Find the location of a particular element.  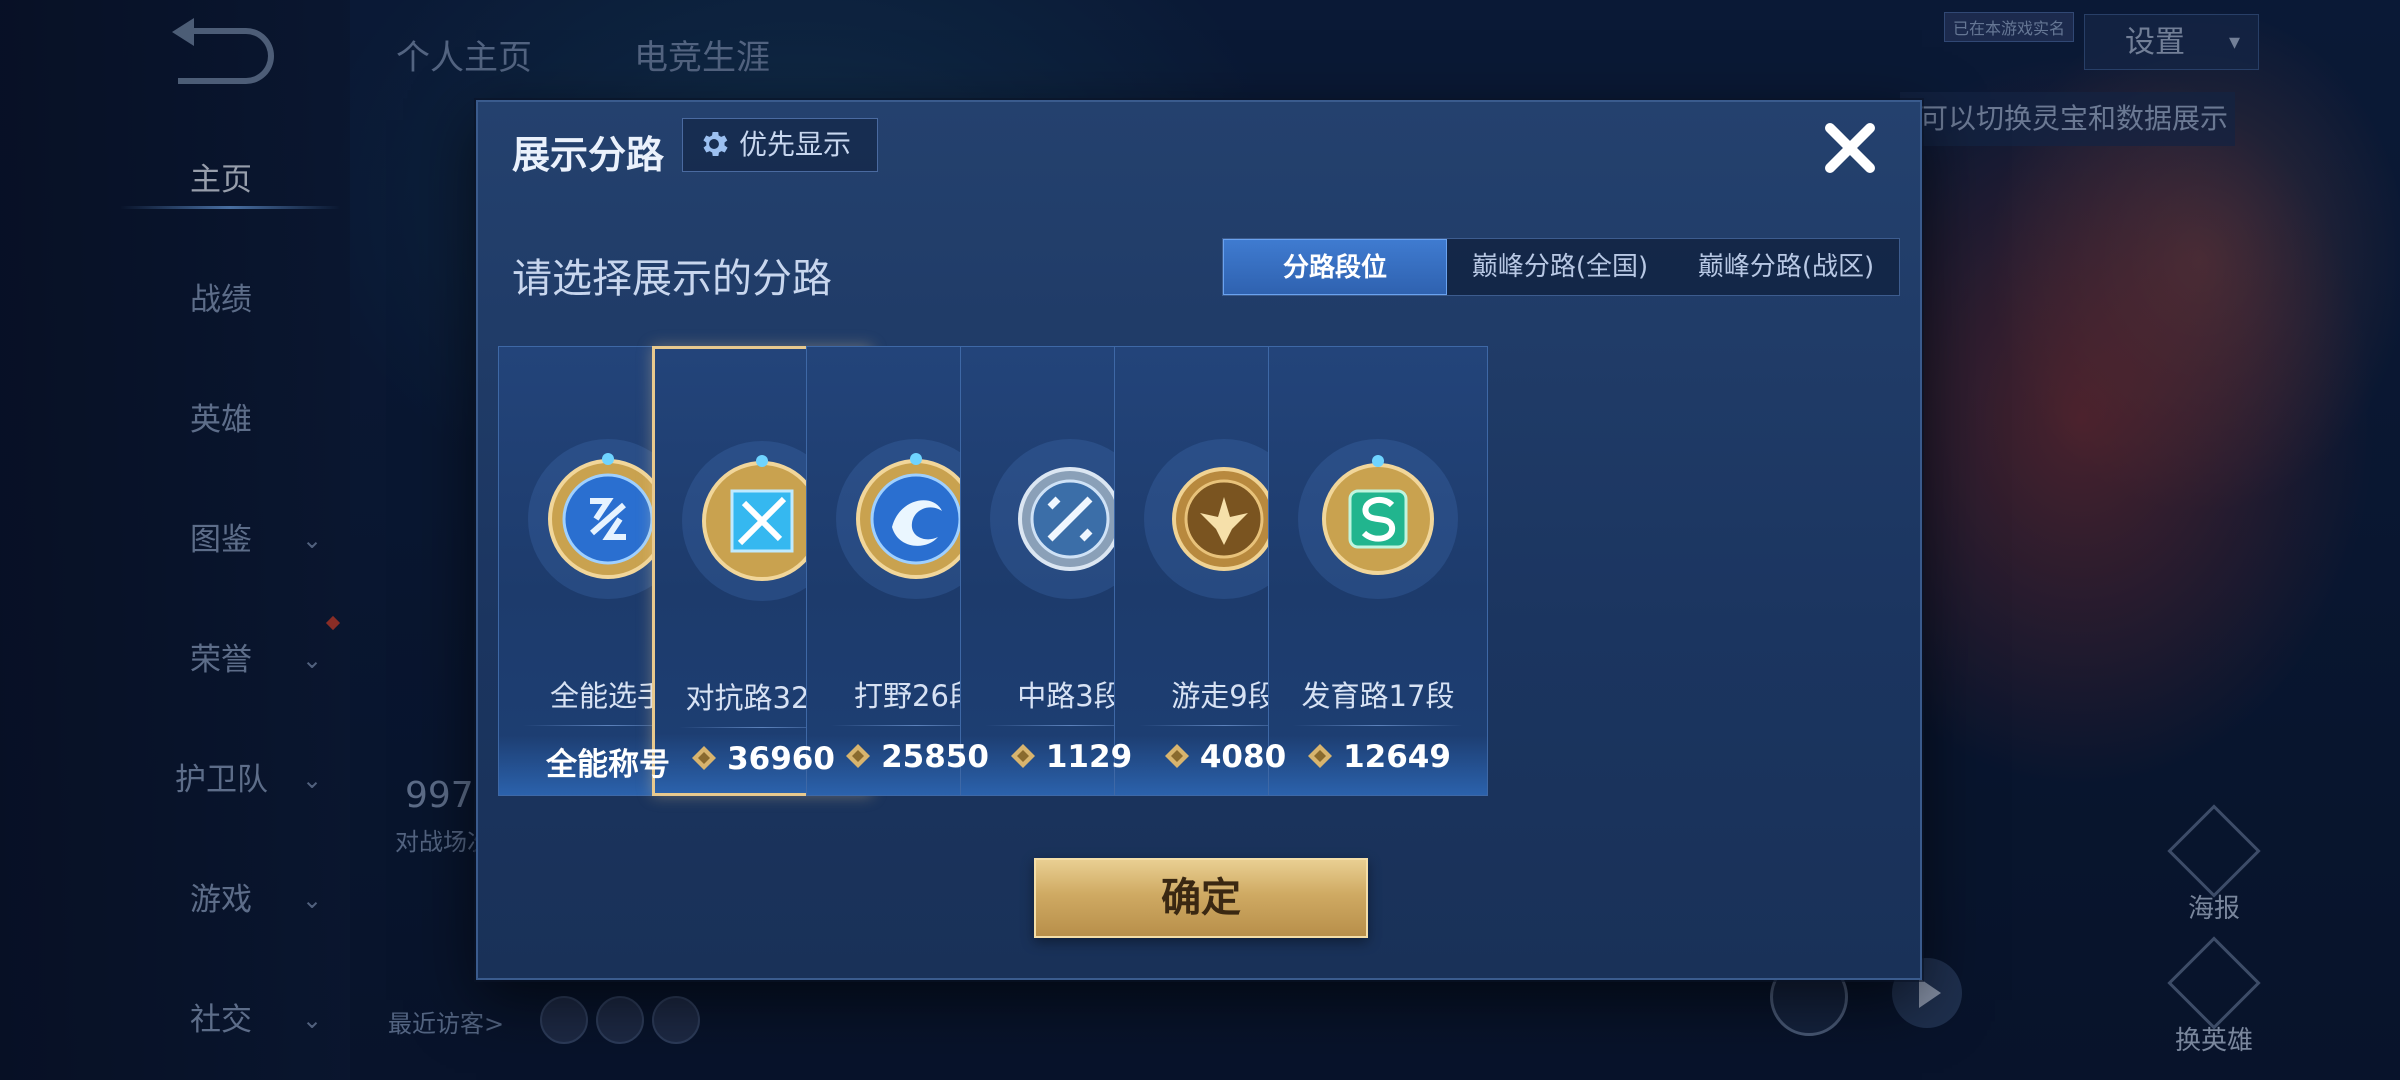

farm-lane-emblem-icon is located at coordinates (1378, 519).